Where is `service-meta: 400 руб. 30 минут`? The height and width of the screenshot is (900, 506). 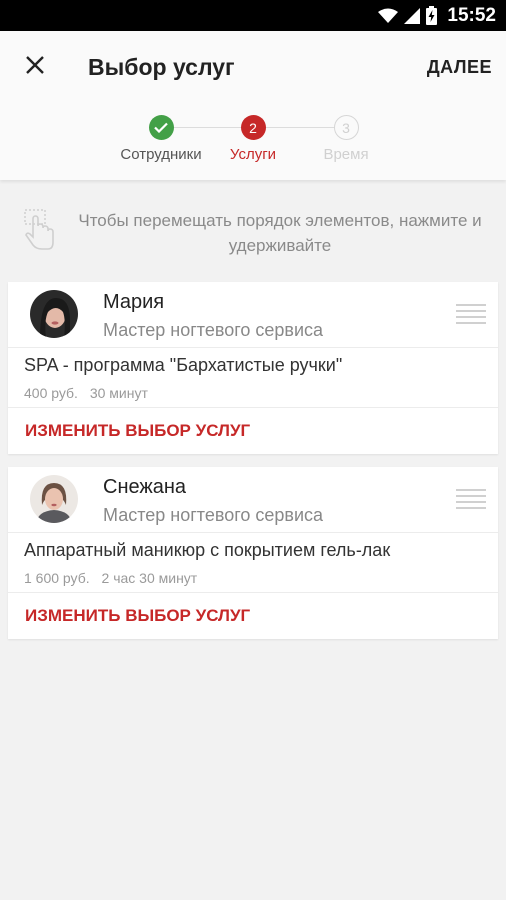 service-meta: 400 руб. 30 минут is located at coordinates (86, 393).